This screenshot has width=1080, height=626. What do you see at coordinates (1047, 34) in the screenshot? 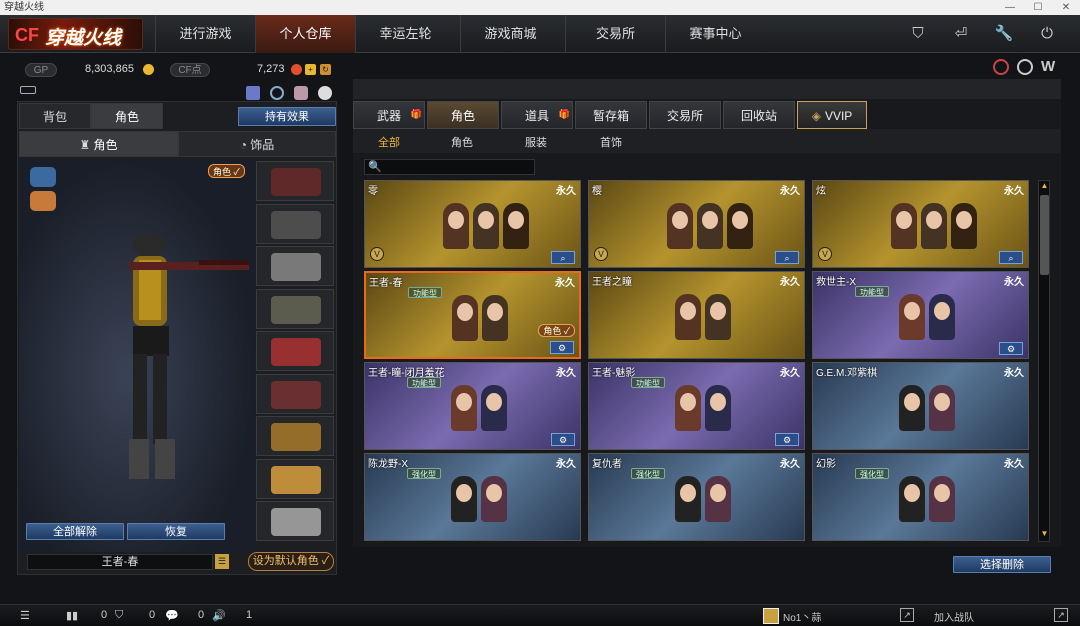
I see `power-icon: ⏻` at bounding box center [1047, 34].